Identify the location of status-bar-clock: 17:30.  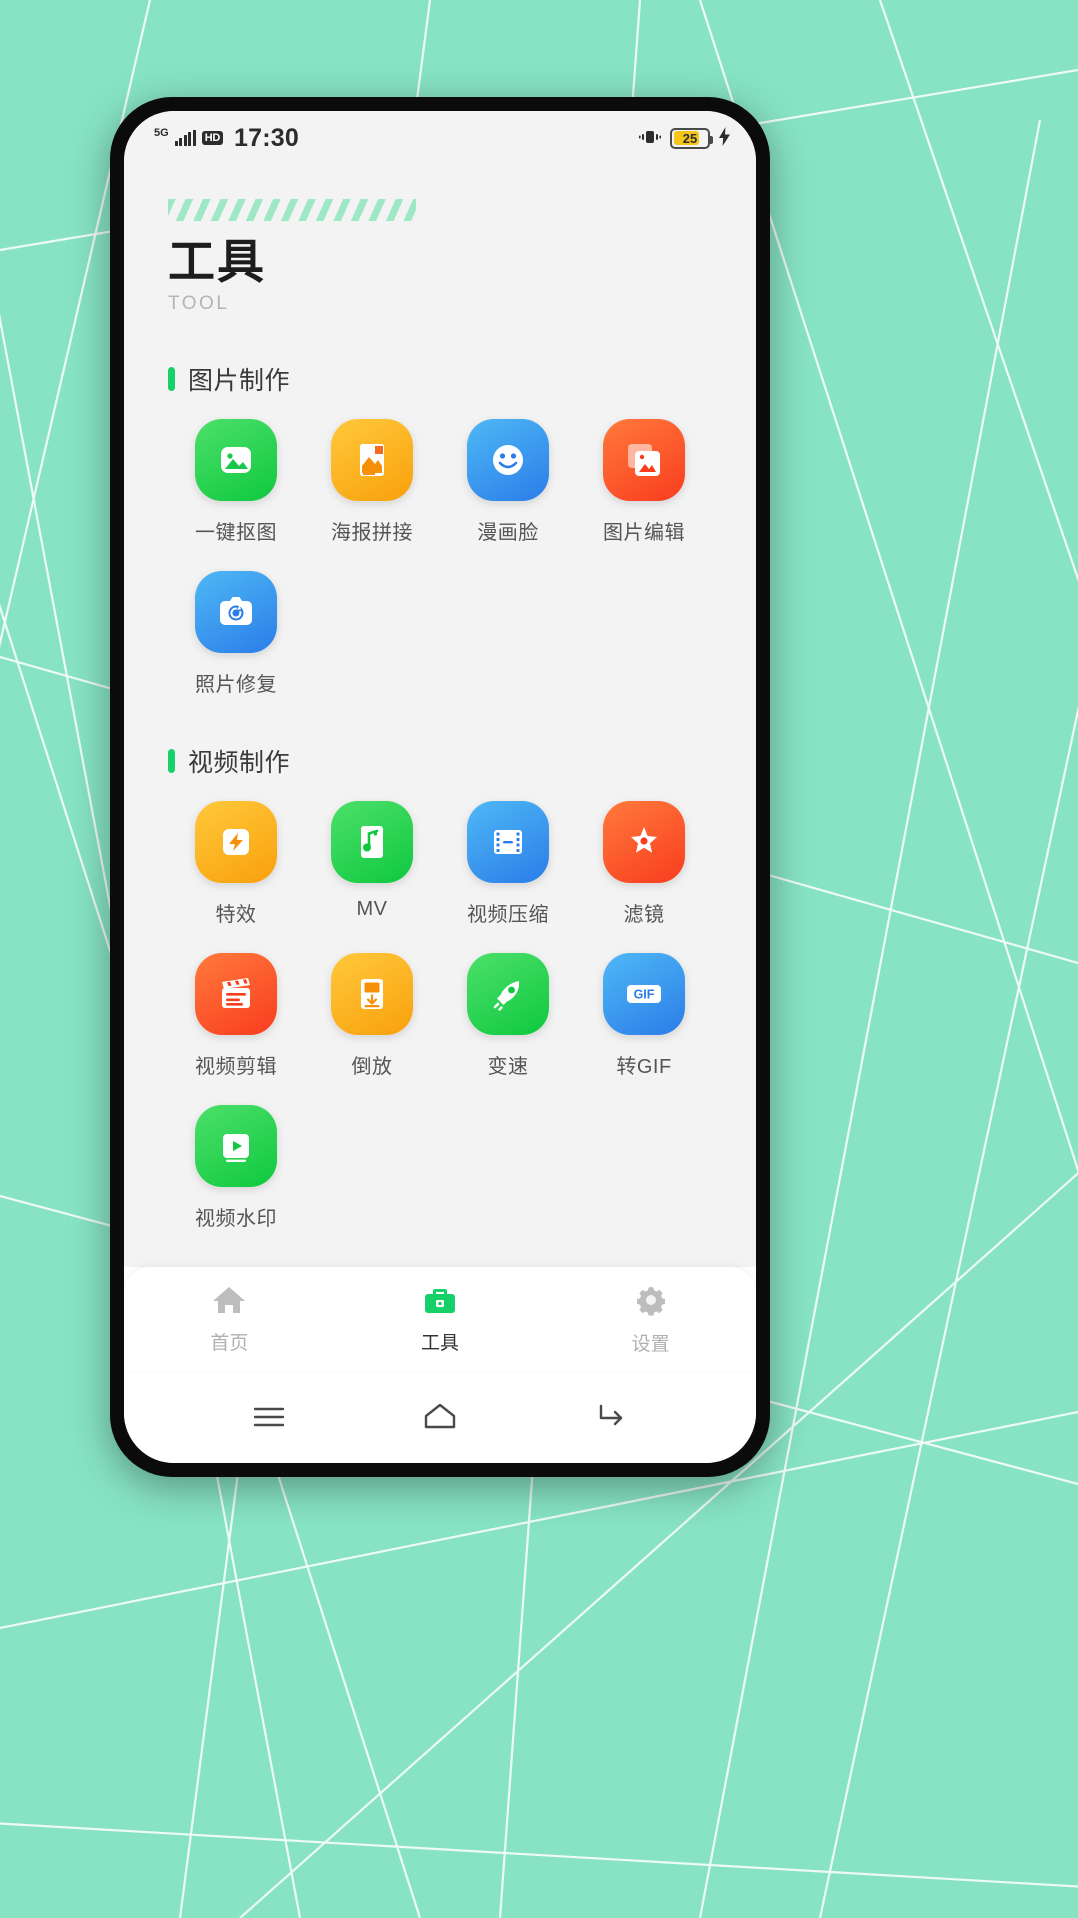
(266, 137).